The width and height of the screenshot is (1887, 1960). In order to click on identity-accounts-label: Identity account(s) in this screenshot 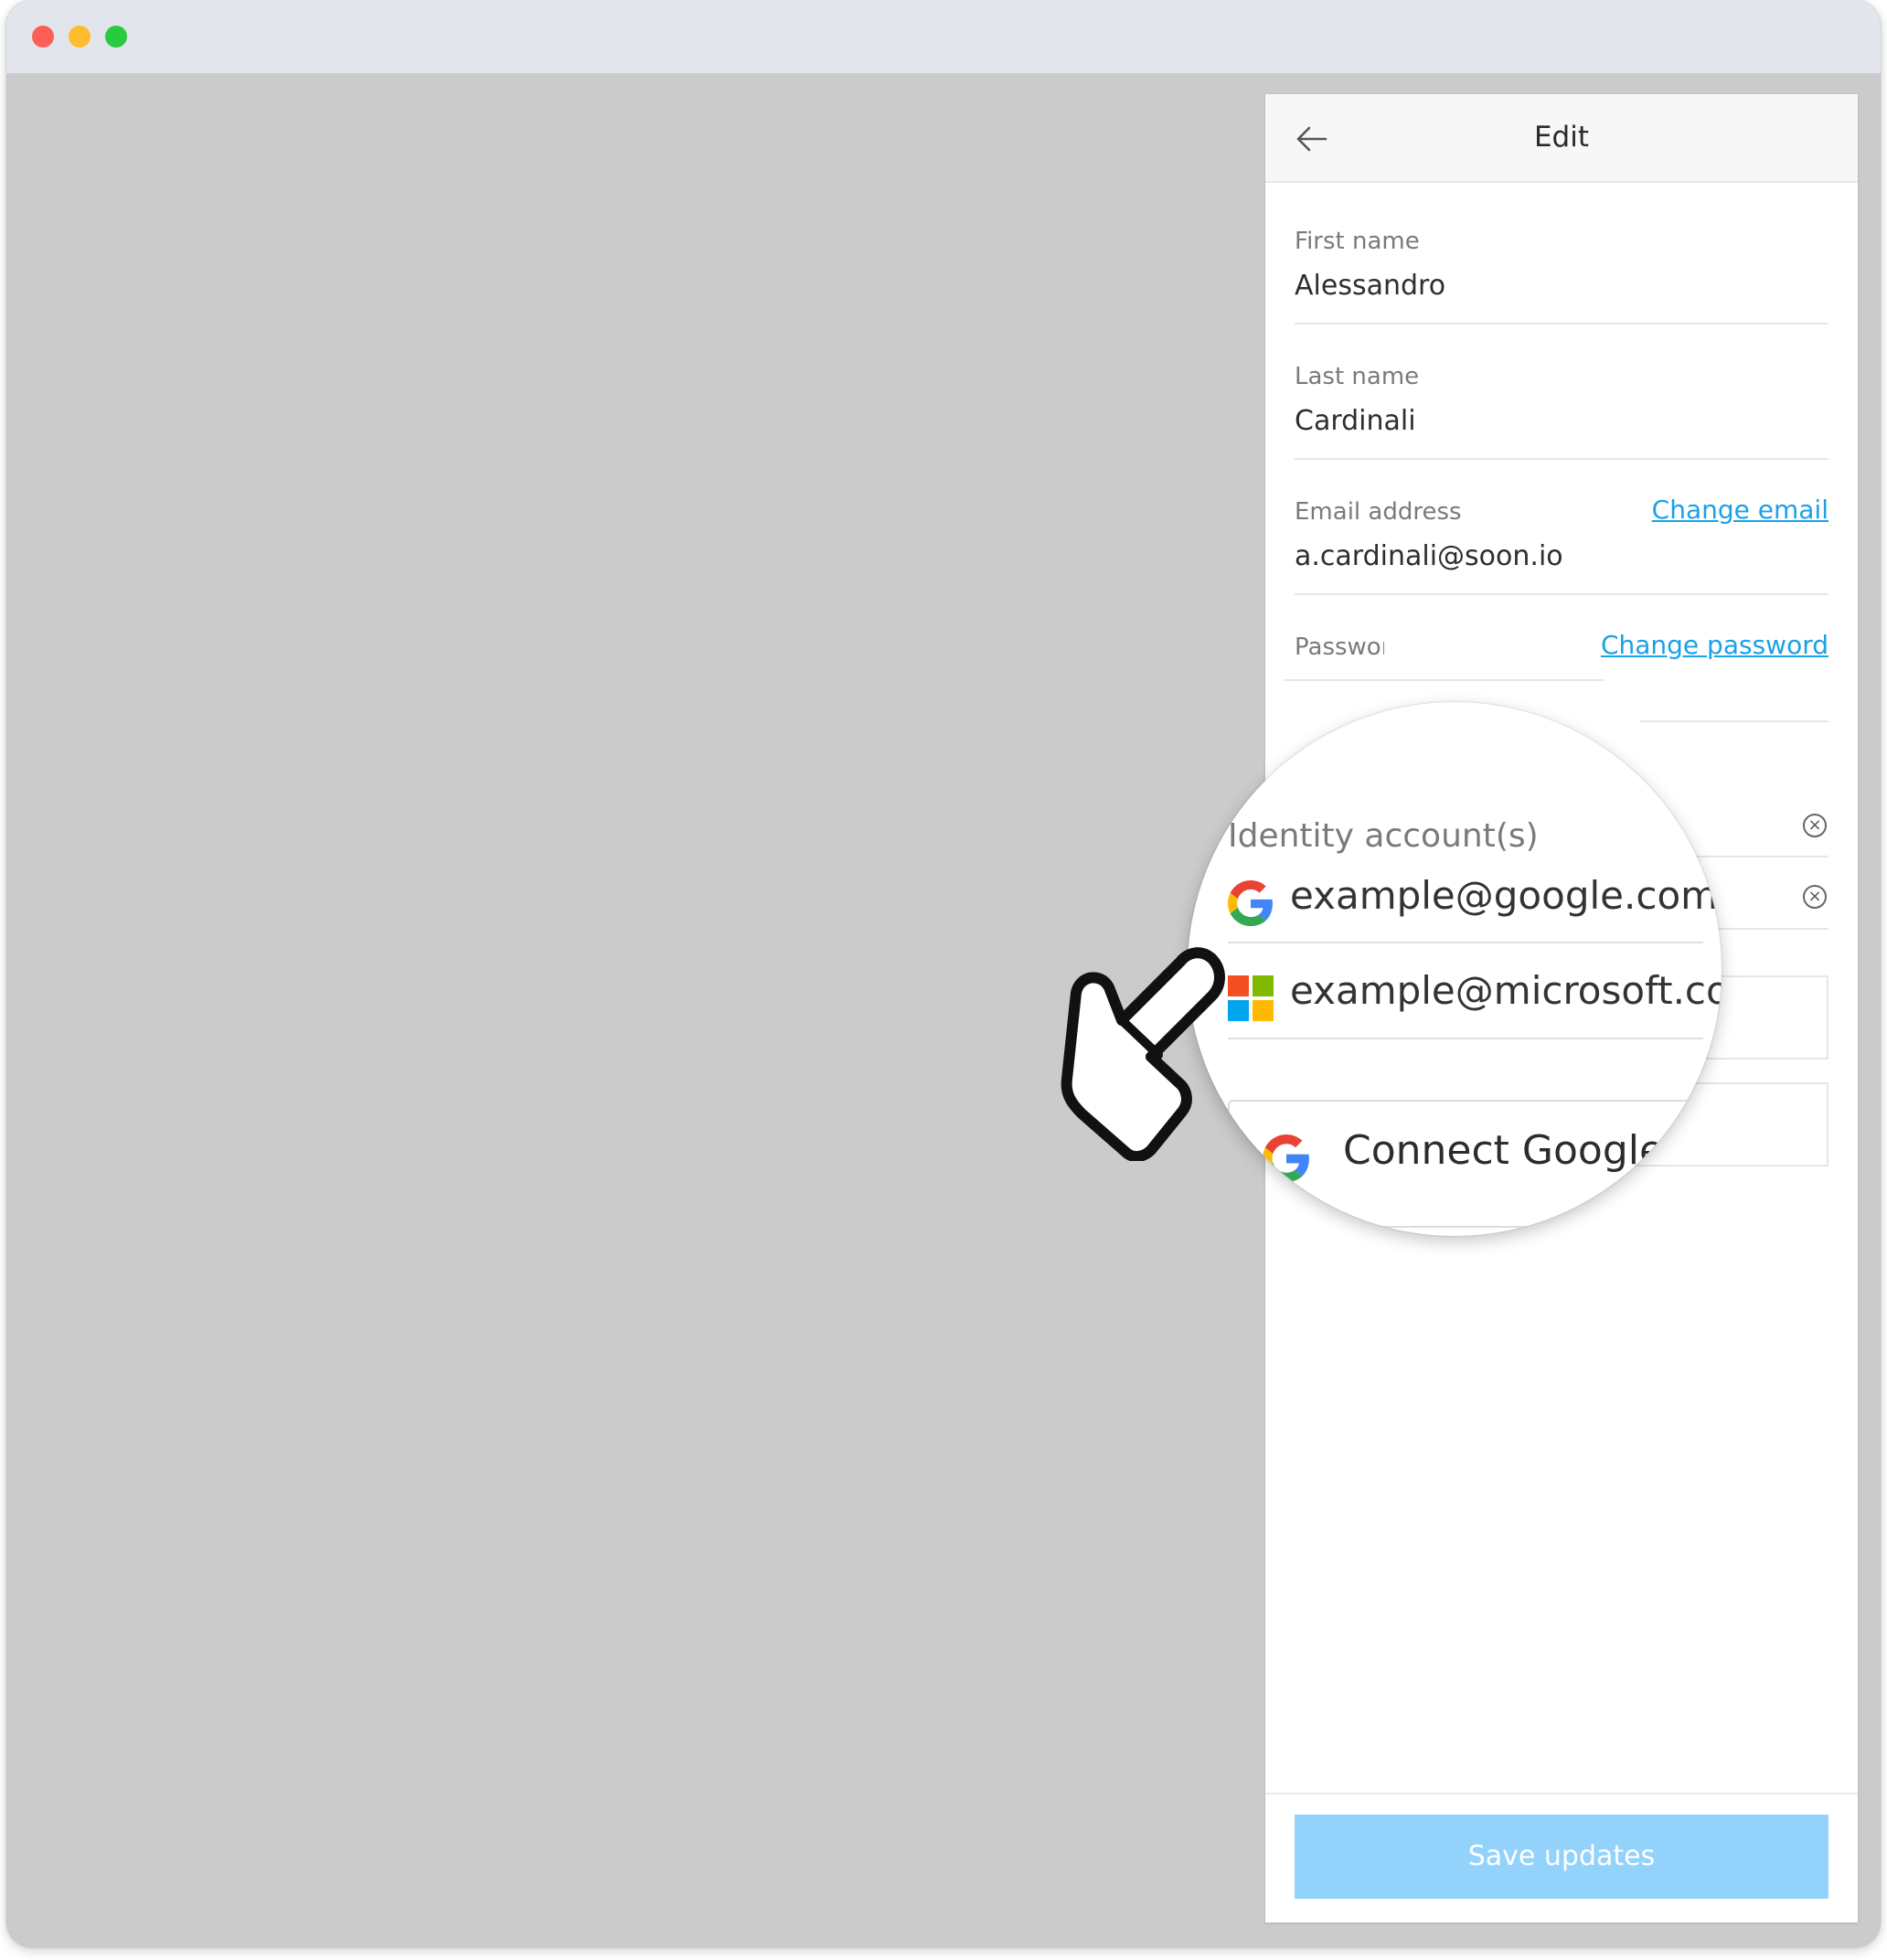, I will do `click(1383, 836)`.